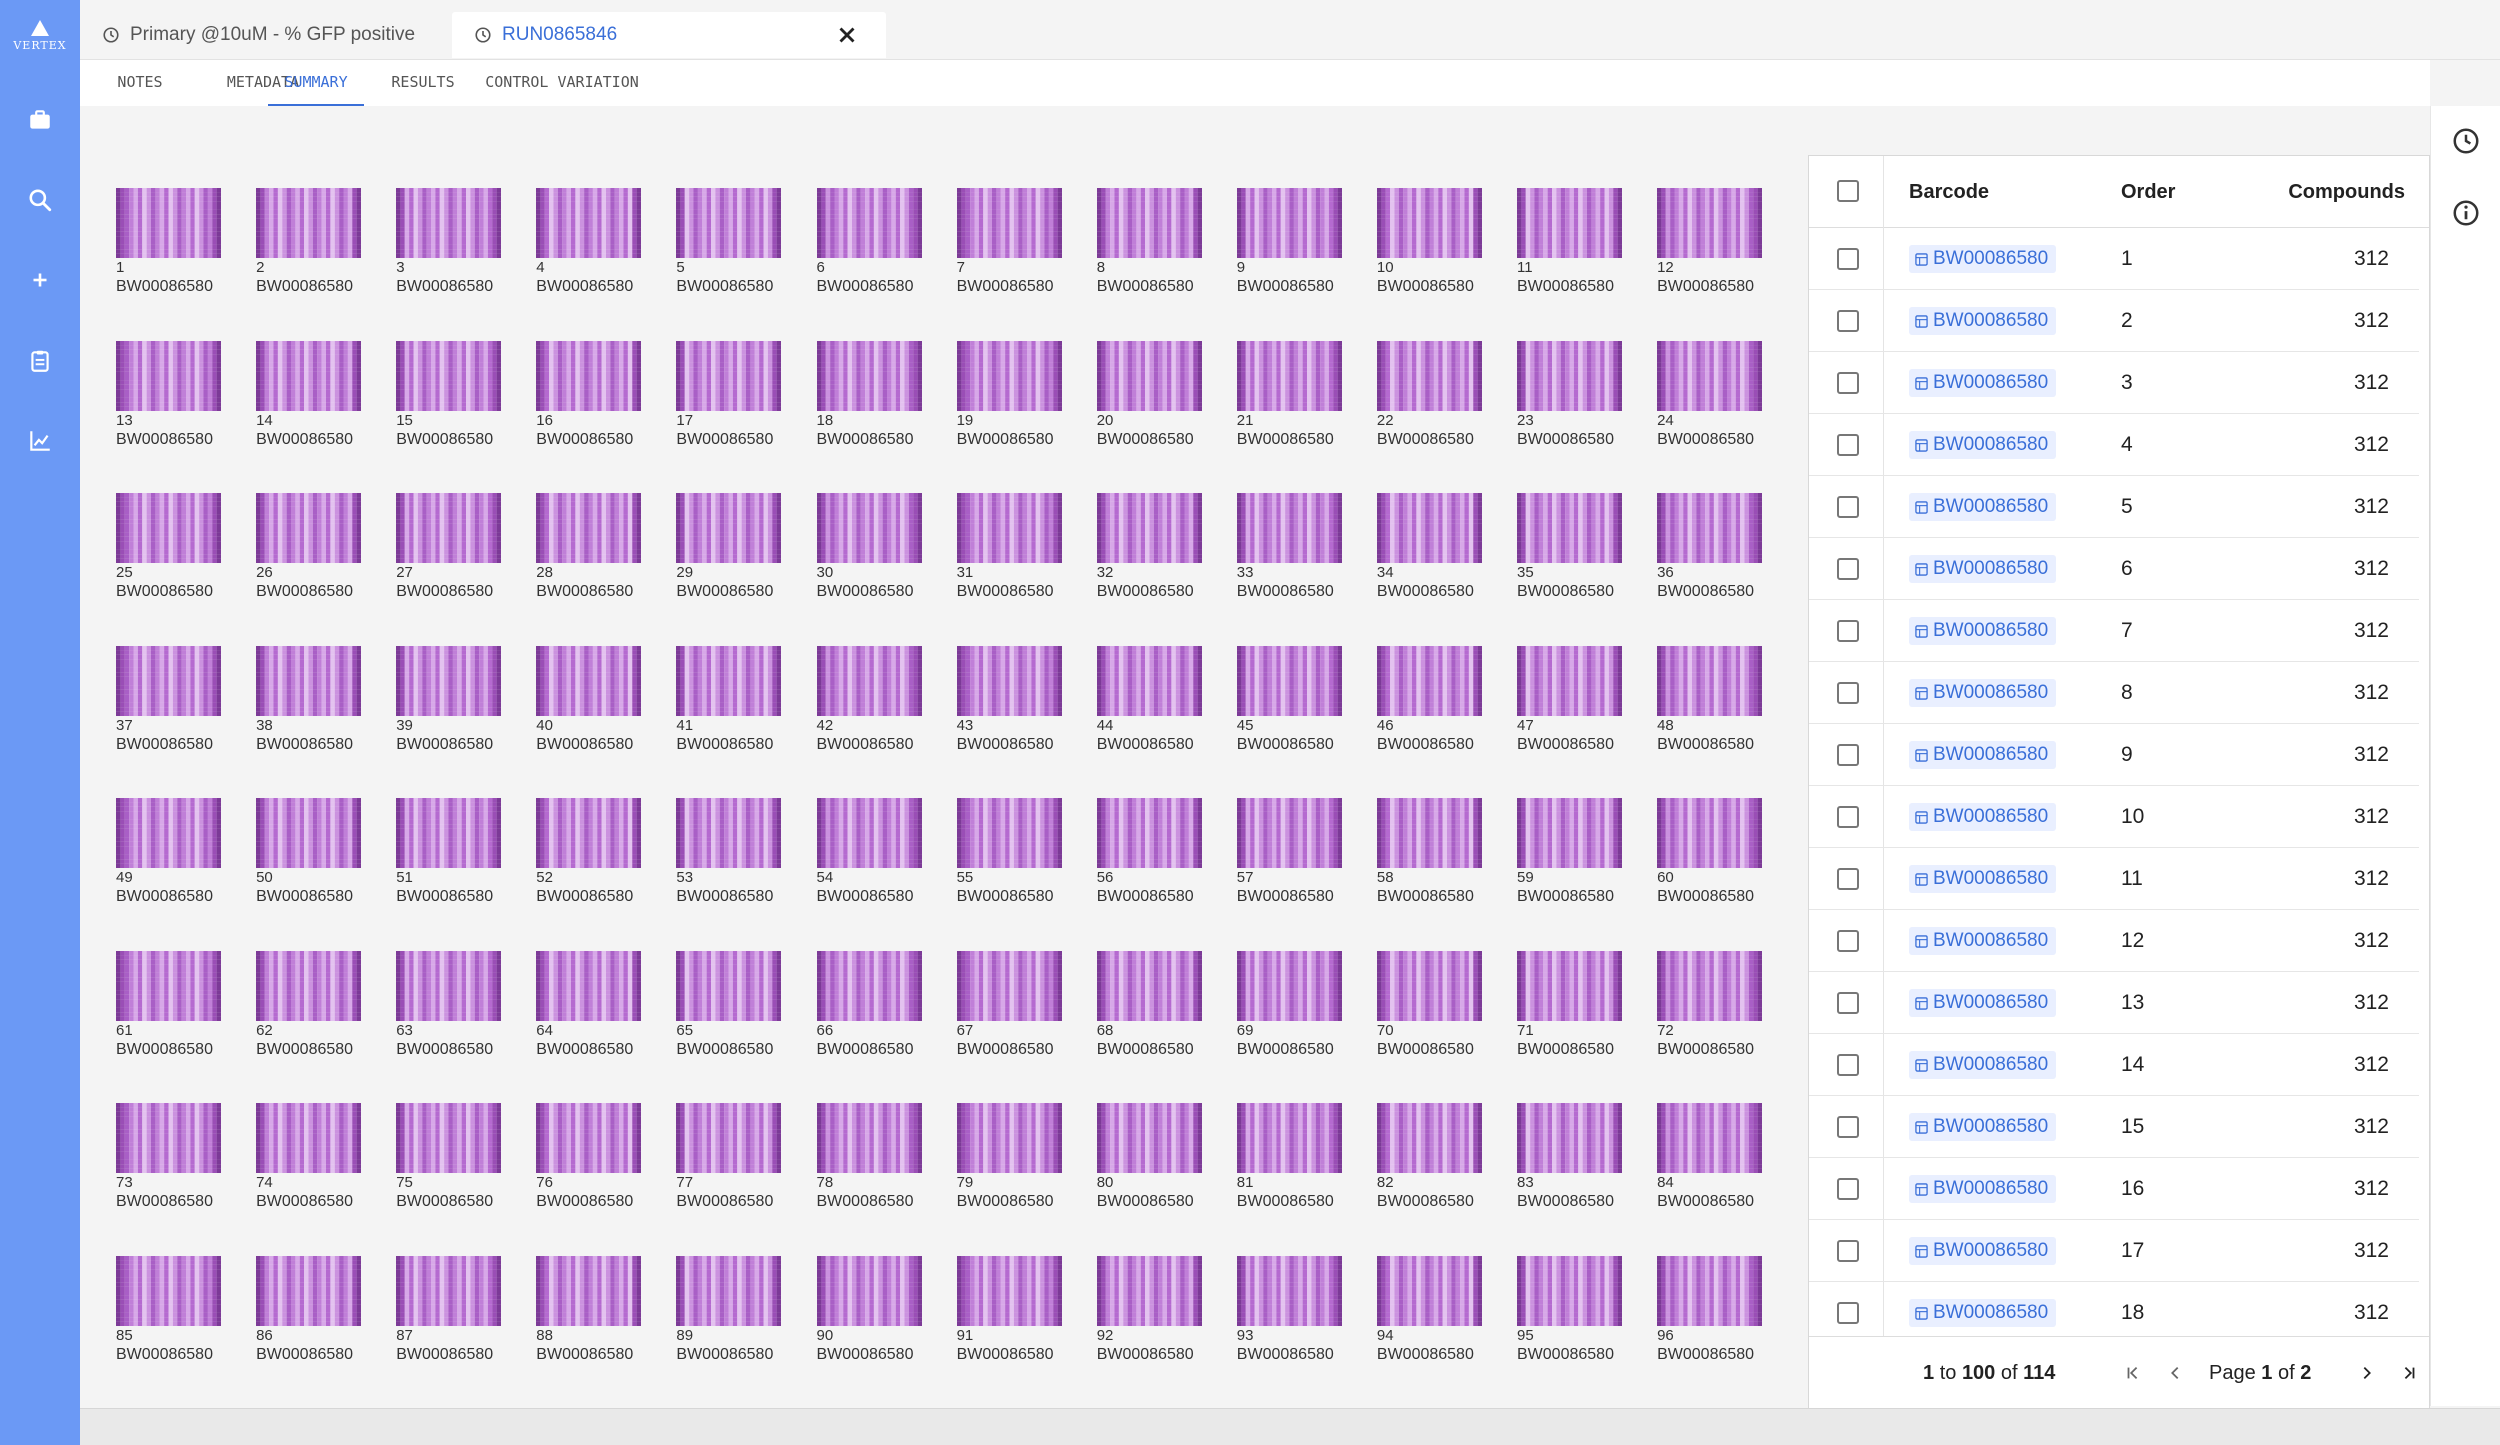 This screenshot has height=1445, width=2500. What do you see at coordinates (1306, 553) in the screenshot?
I see `plate-thumbnail: 33 BW00086580` at bounding box center [1306, 553].